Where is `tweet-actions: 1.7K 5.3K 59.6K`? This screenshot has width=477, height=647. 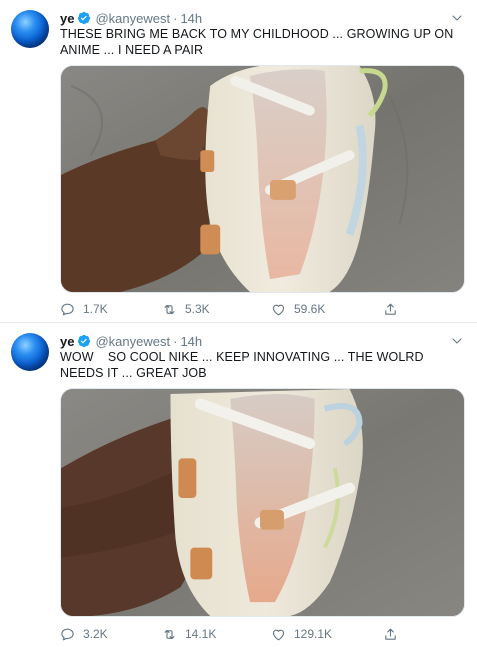
tweet-actions: 1.7K 5.3K 59.6K is located at coordinates (262, 309).